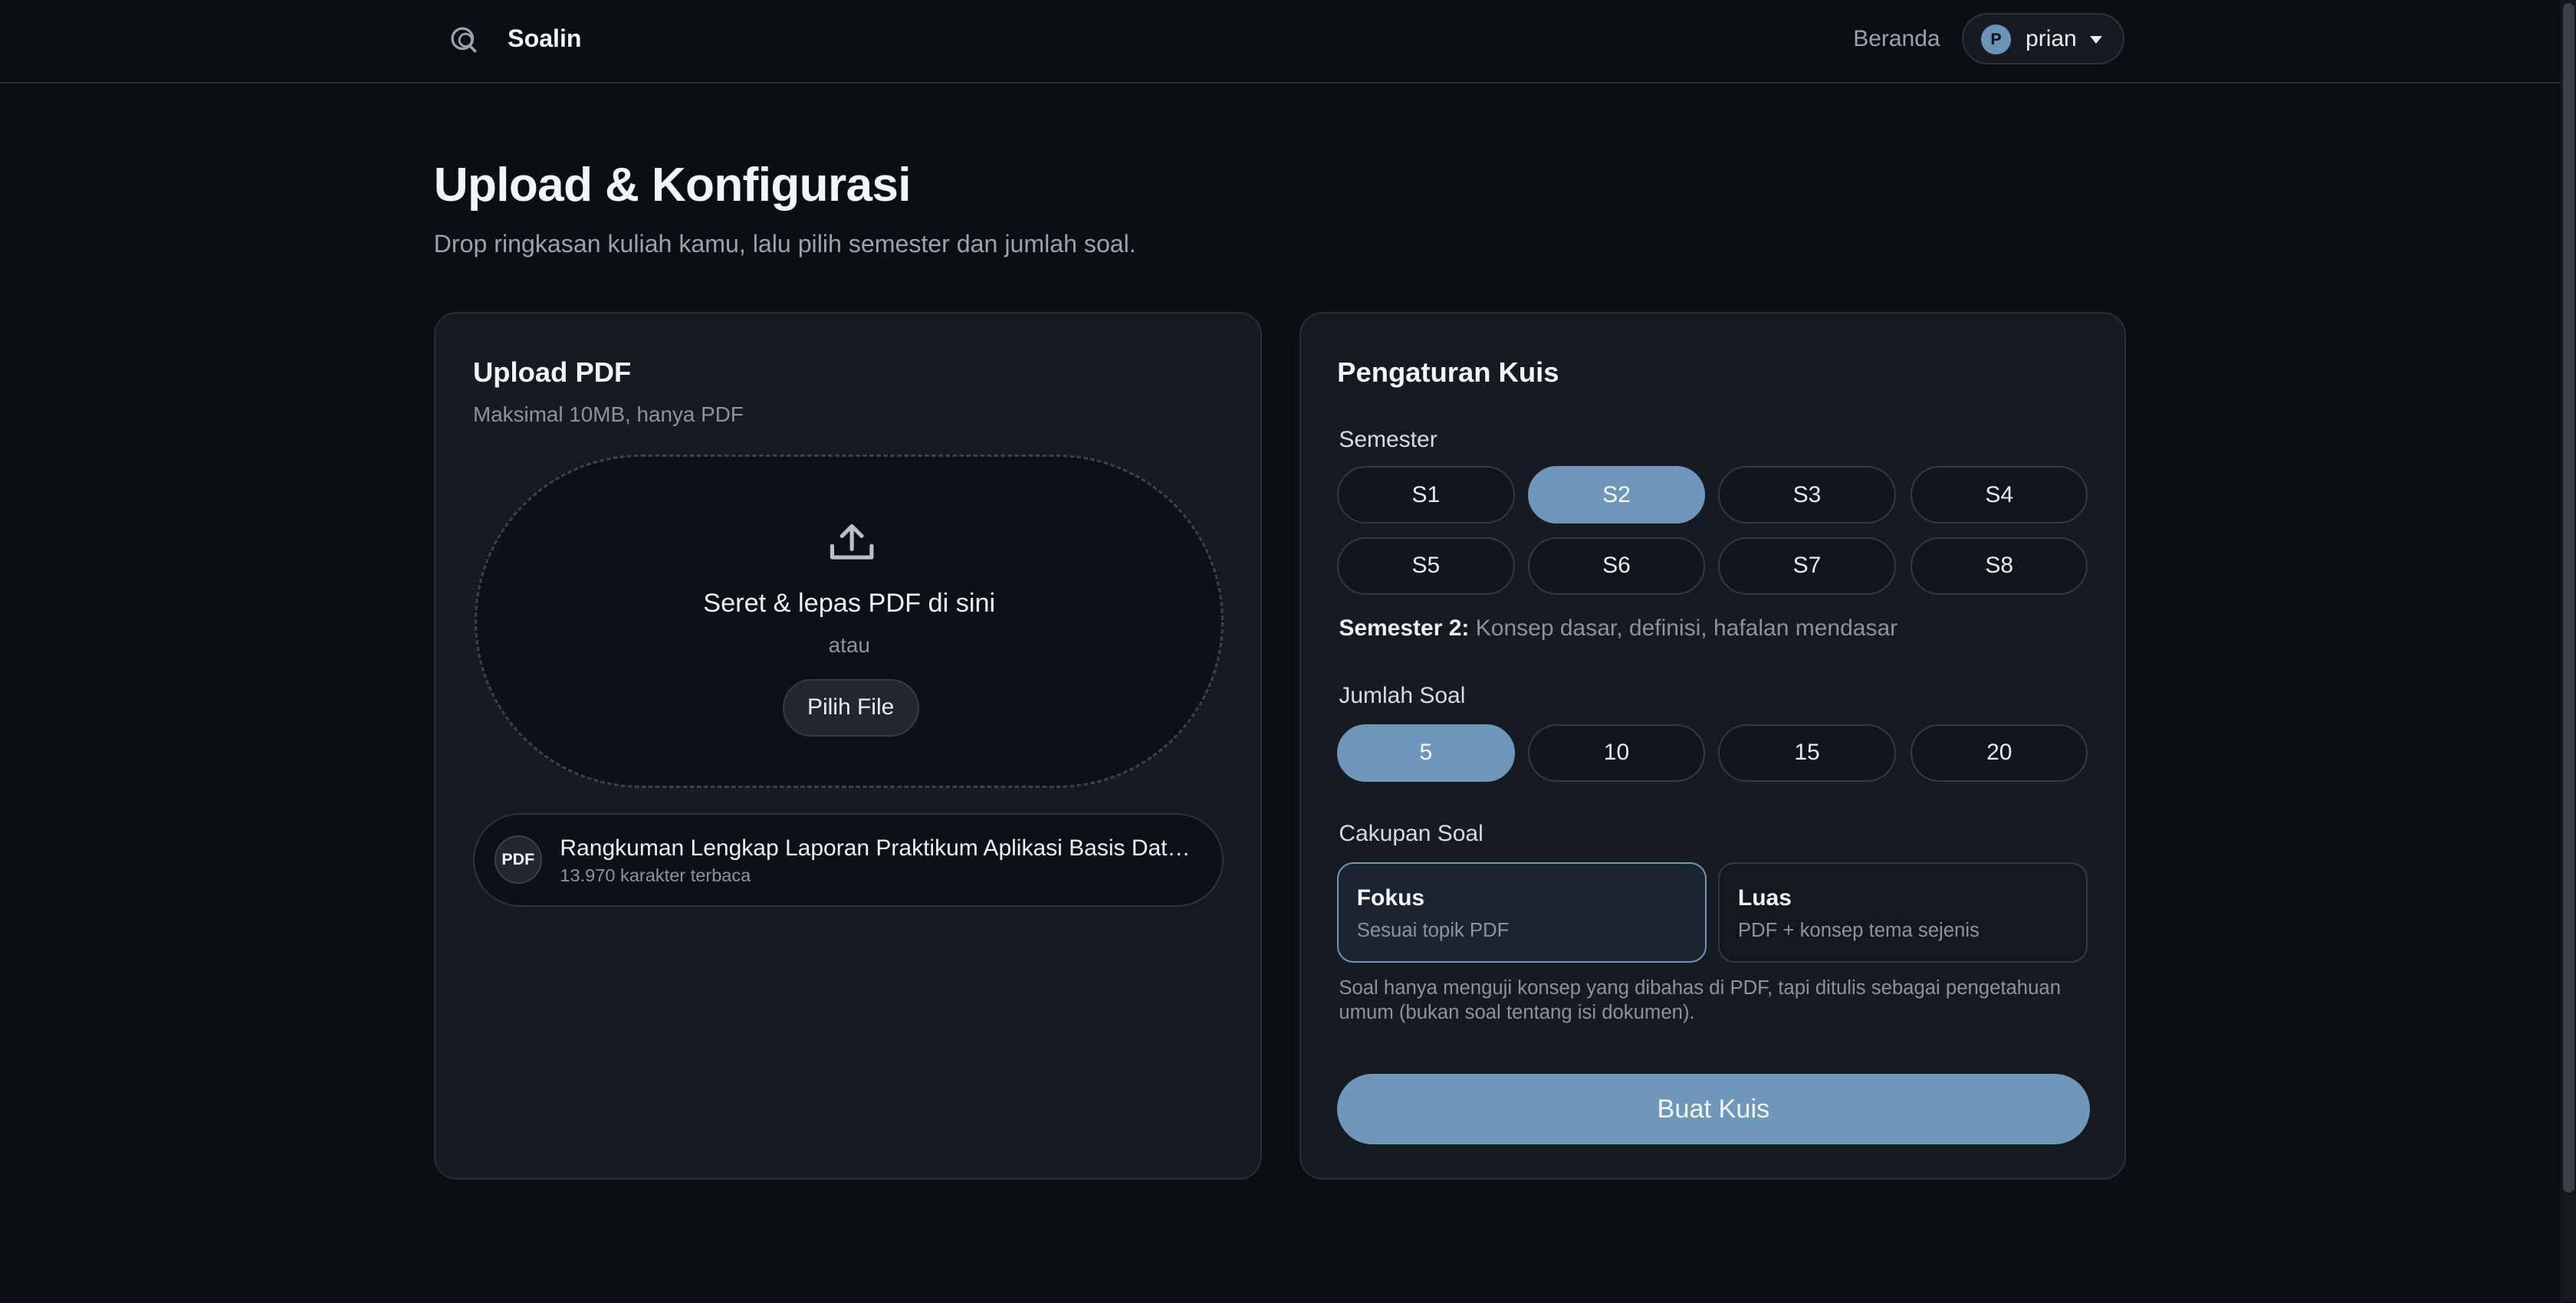  Describe the element at coordinates (852, 542) in the screenshot. I see `upload-icon` at that location.